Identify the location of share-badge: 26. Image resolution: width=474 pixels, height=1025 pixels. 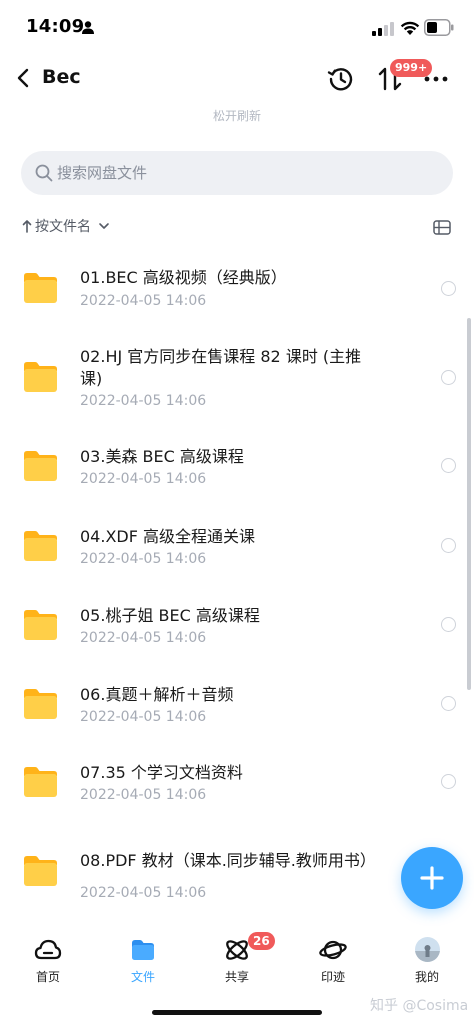
(261, 941).